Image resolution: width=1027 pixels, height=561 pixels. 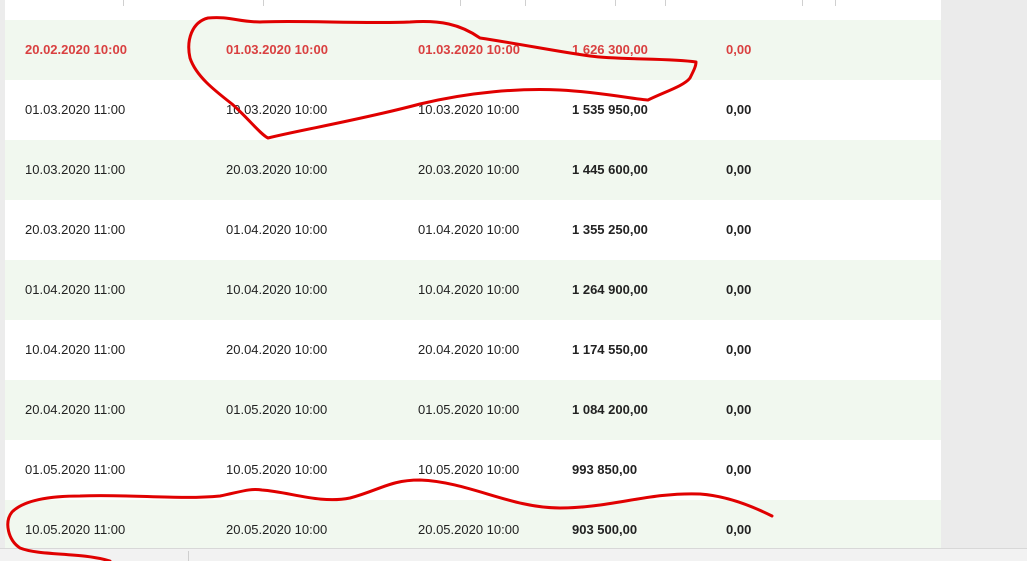 What do you see at coordinates (469, 469) in the screenshot?
I see `payment-date-cell: 10.05.2020 10:00` at bounding box center [469, 469].